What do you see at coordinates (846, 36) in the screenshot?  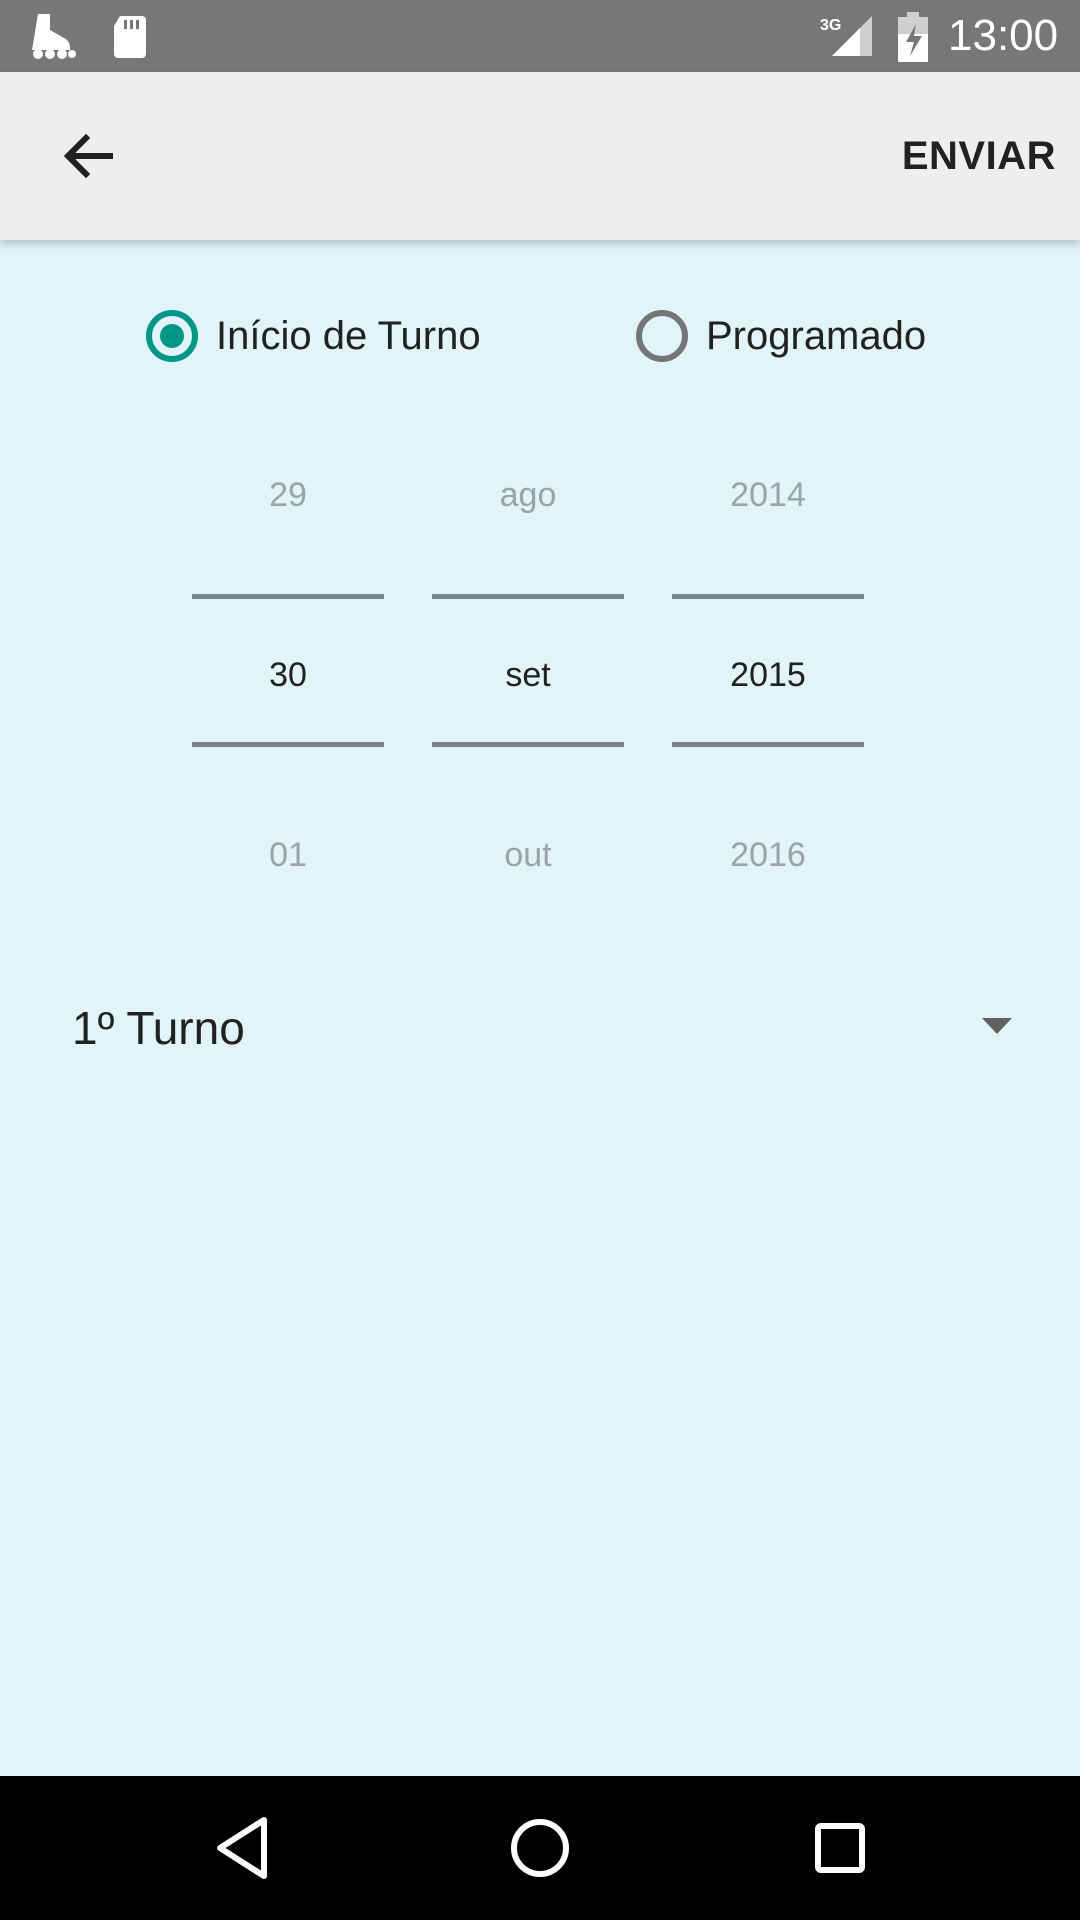 I see `signal-3g-icon: 3G` at bounding box center [846, 36].